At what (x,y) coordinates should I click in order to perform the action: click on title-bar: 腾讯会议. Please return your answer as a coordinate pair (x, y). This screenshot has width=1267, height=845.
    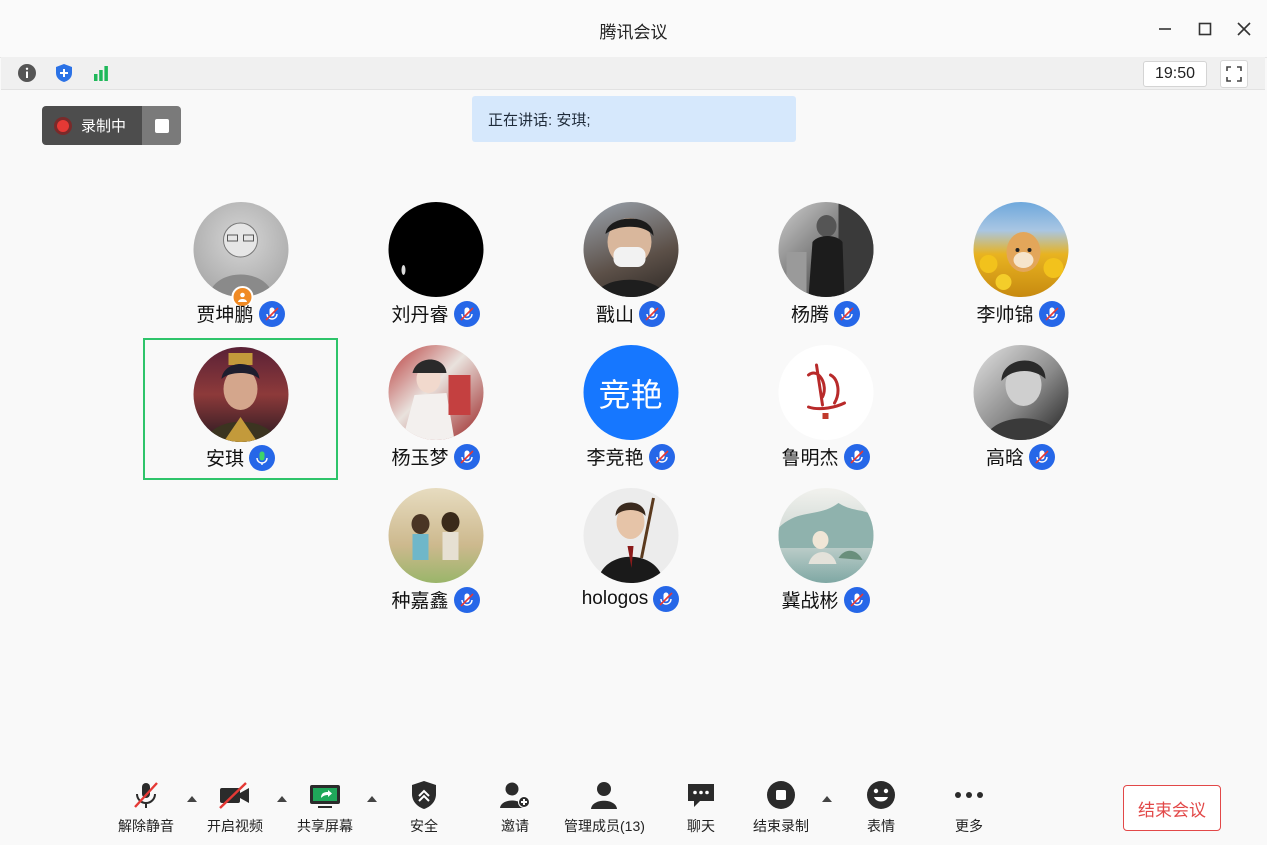
    Looking at the image, I should click on (633, 29).